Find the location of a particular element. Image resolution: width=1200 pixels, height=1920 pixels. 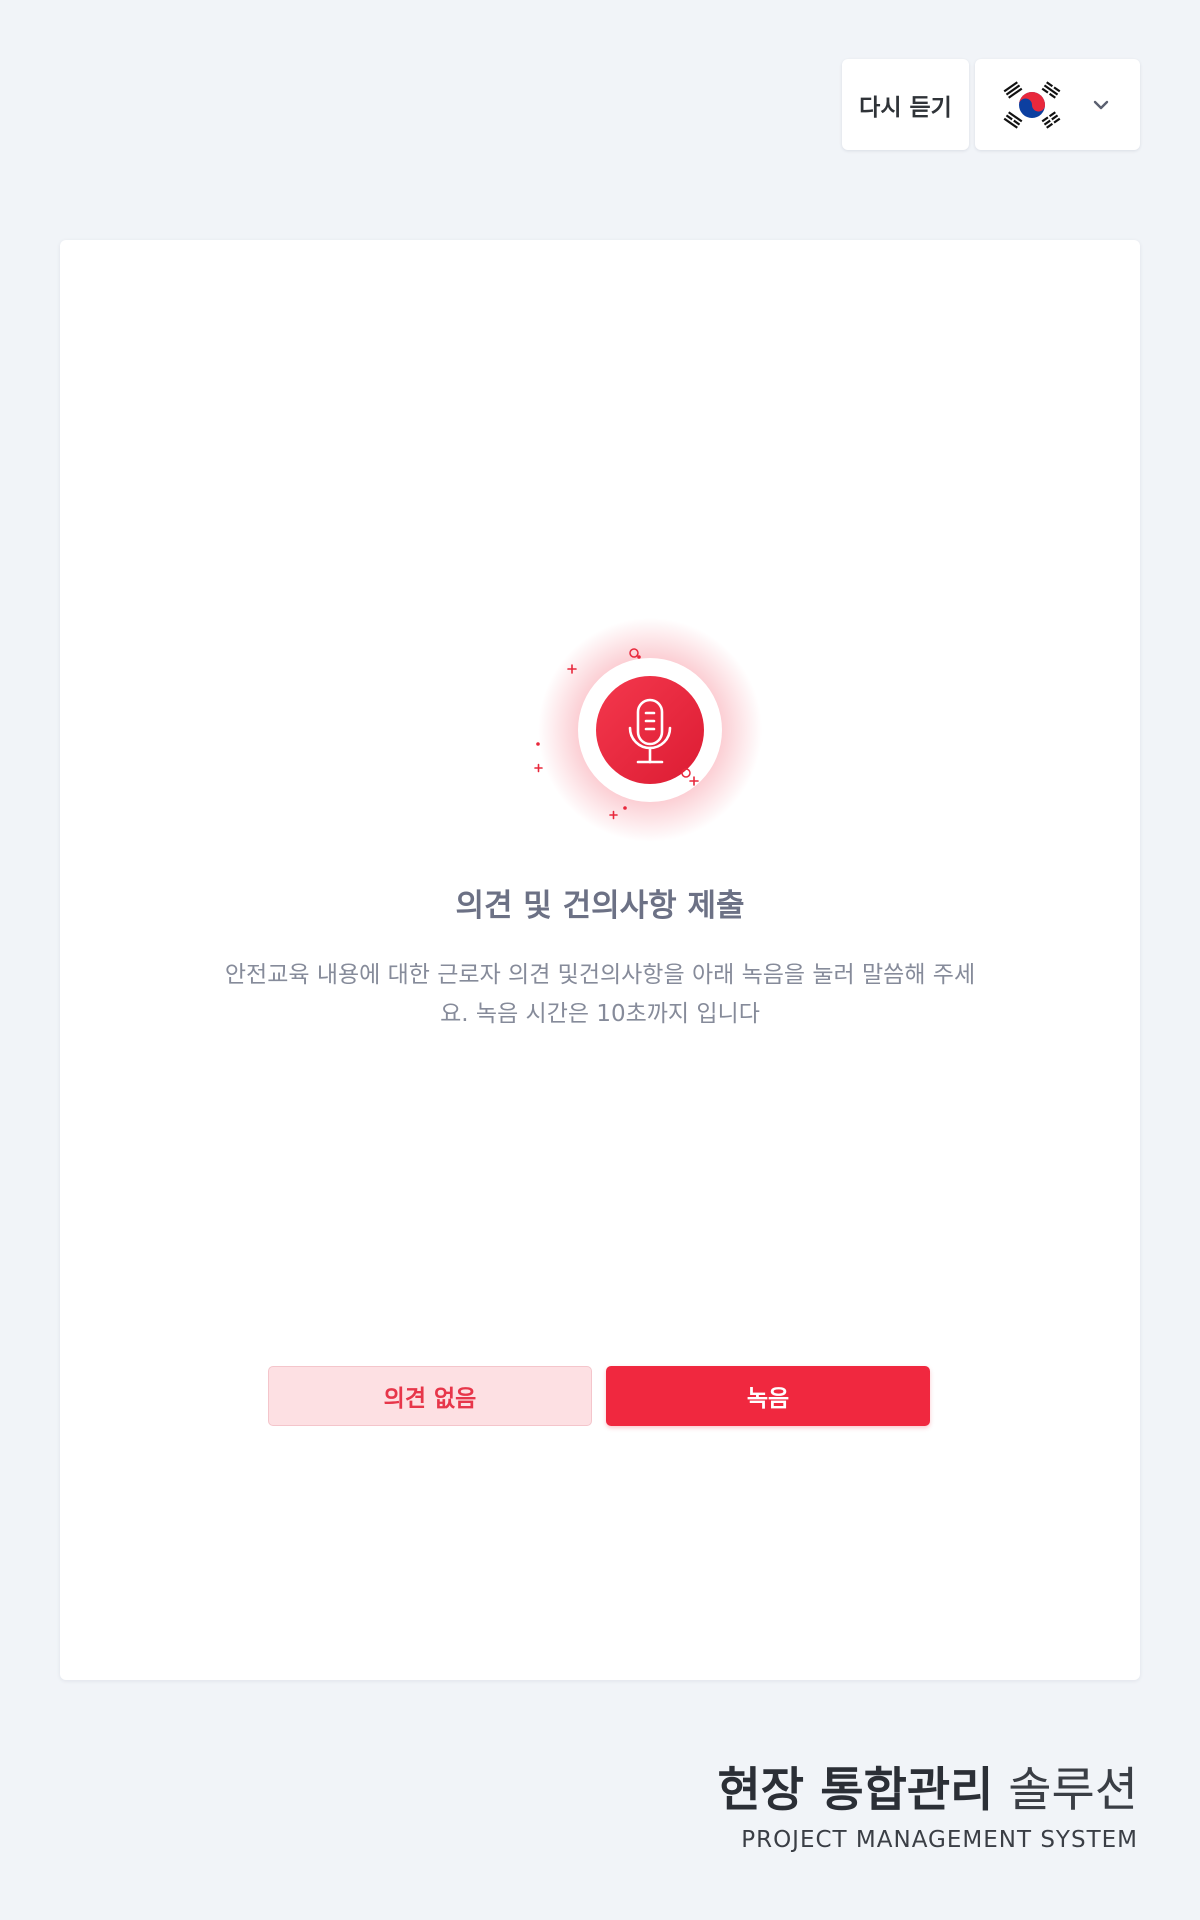

brand-title-light: 솔루션 is located at coordinates (1073, 1790).